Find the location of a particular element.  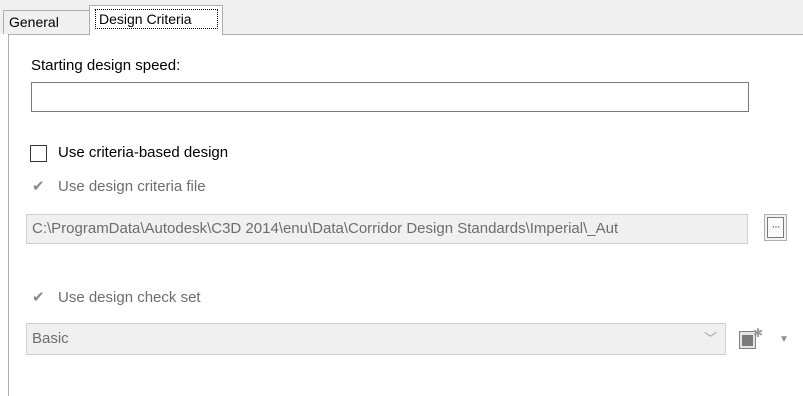

check-set-checkbox: ✔ is located at coordinates (38, 298).